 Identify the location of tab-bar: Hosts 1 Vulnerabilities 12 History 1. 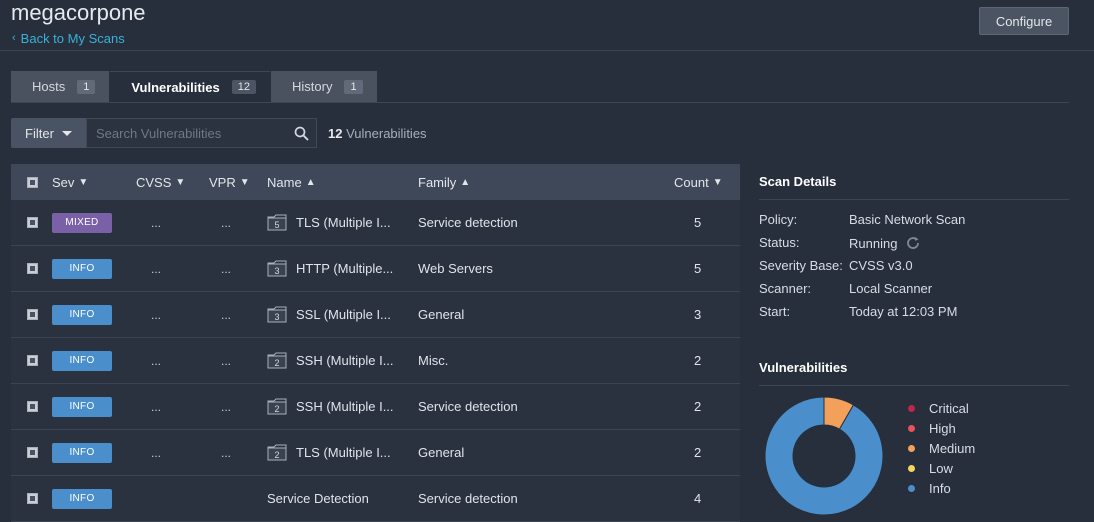
(194, 86).